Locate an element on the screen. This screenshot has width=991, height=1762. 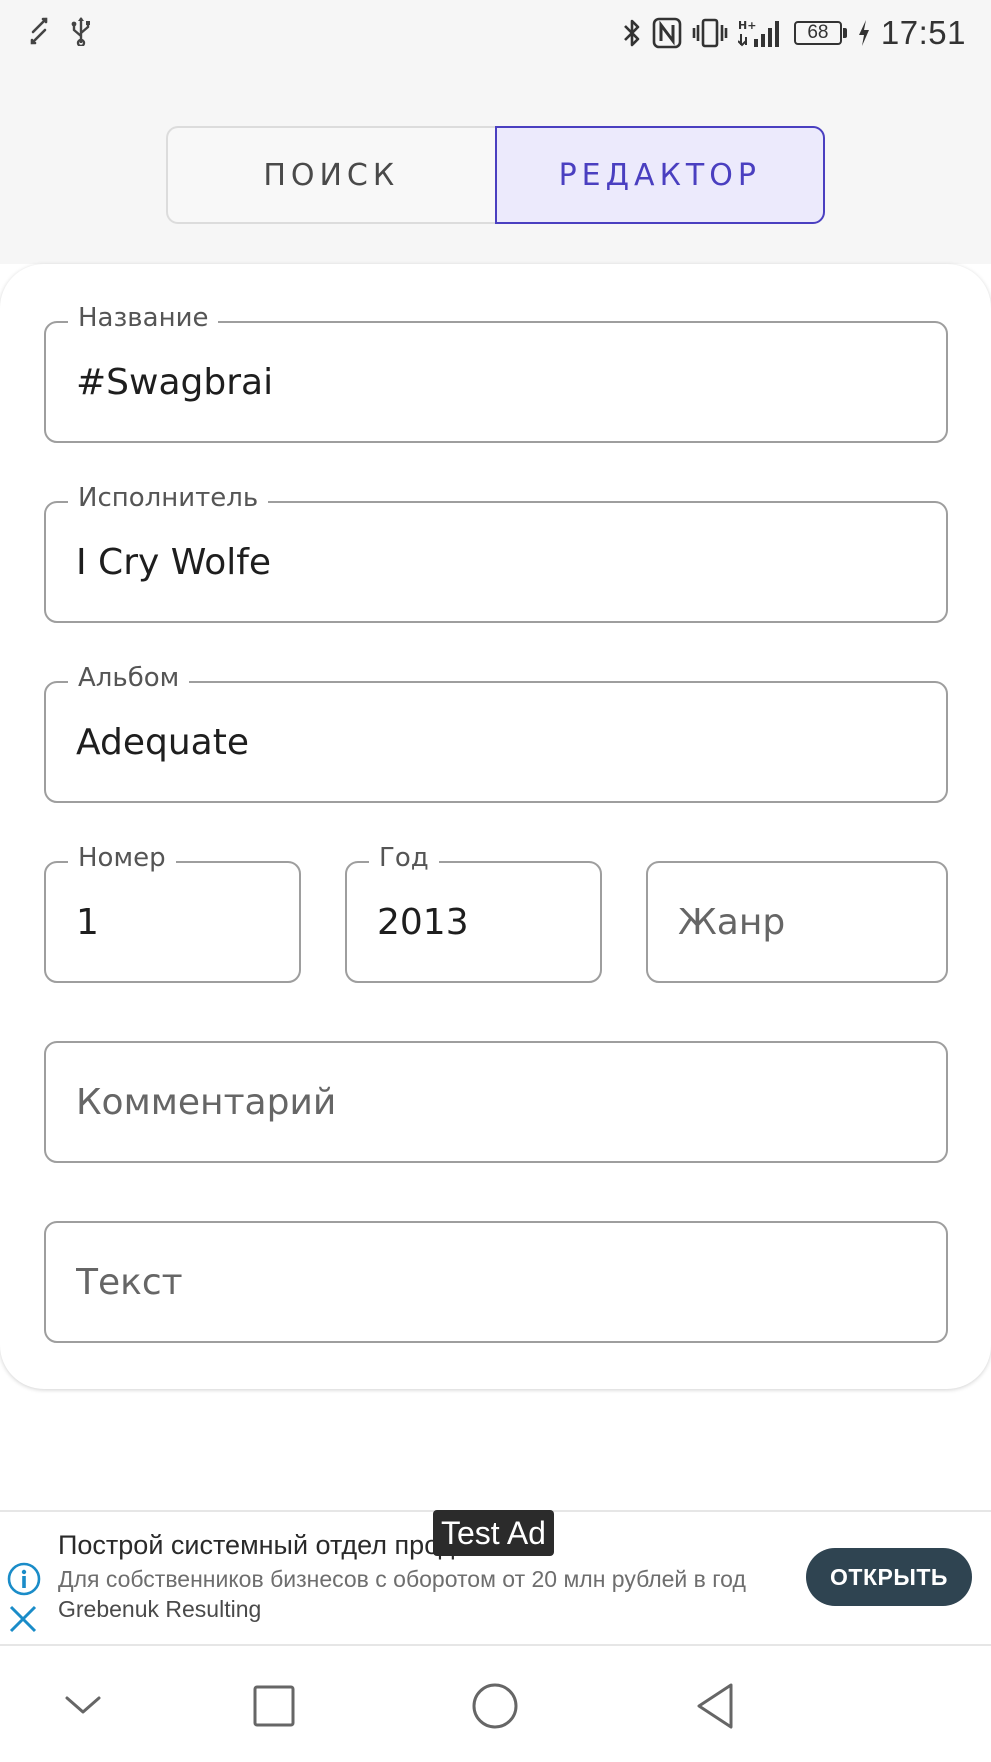
signal-icon: H+ is located at coordinates (760, 33).